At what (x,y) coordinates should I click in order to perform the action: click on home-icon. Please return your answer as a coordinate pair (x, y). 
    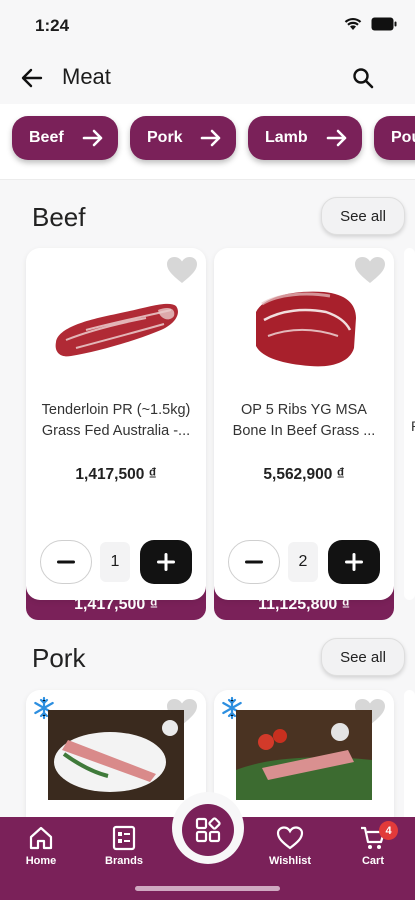
    Looking at the image, I should click on (41, 838).